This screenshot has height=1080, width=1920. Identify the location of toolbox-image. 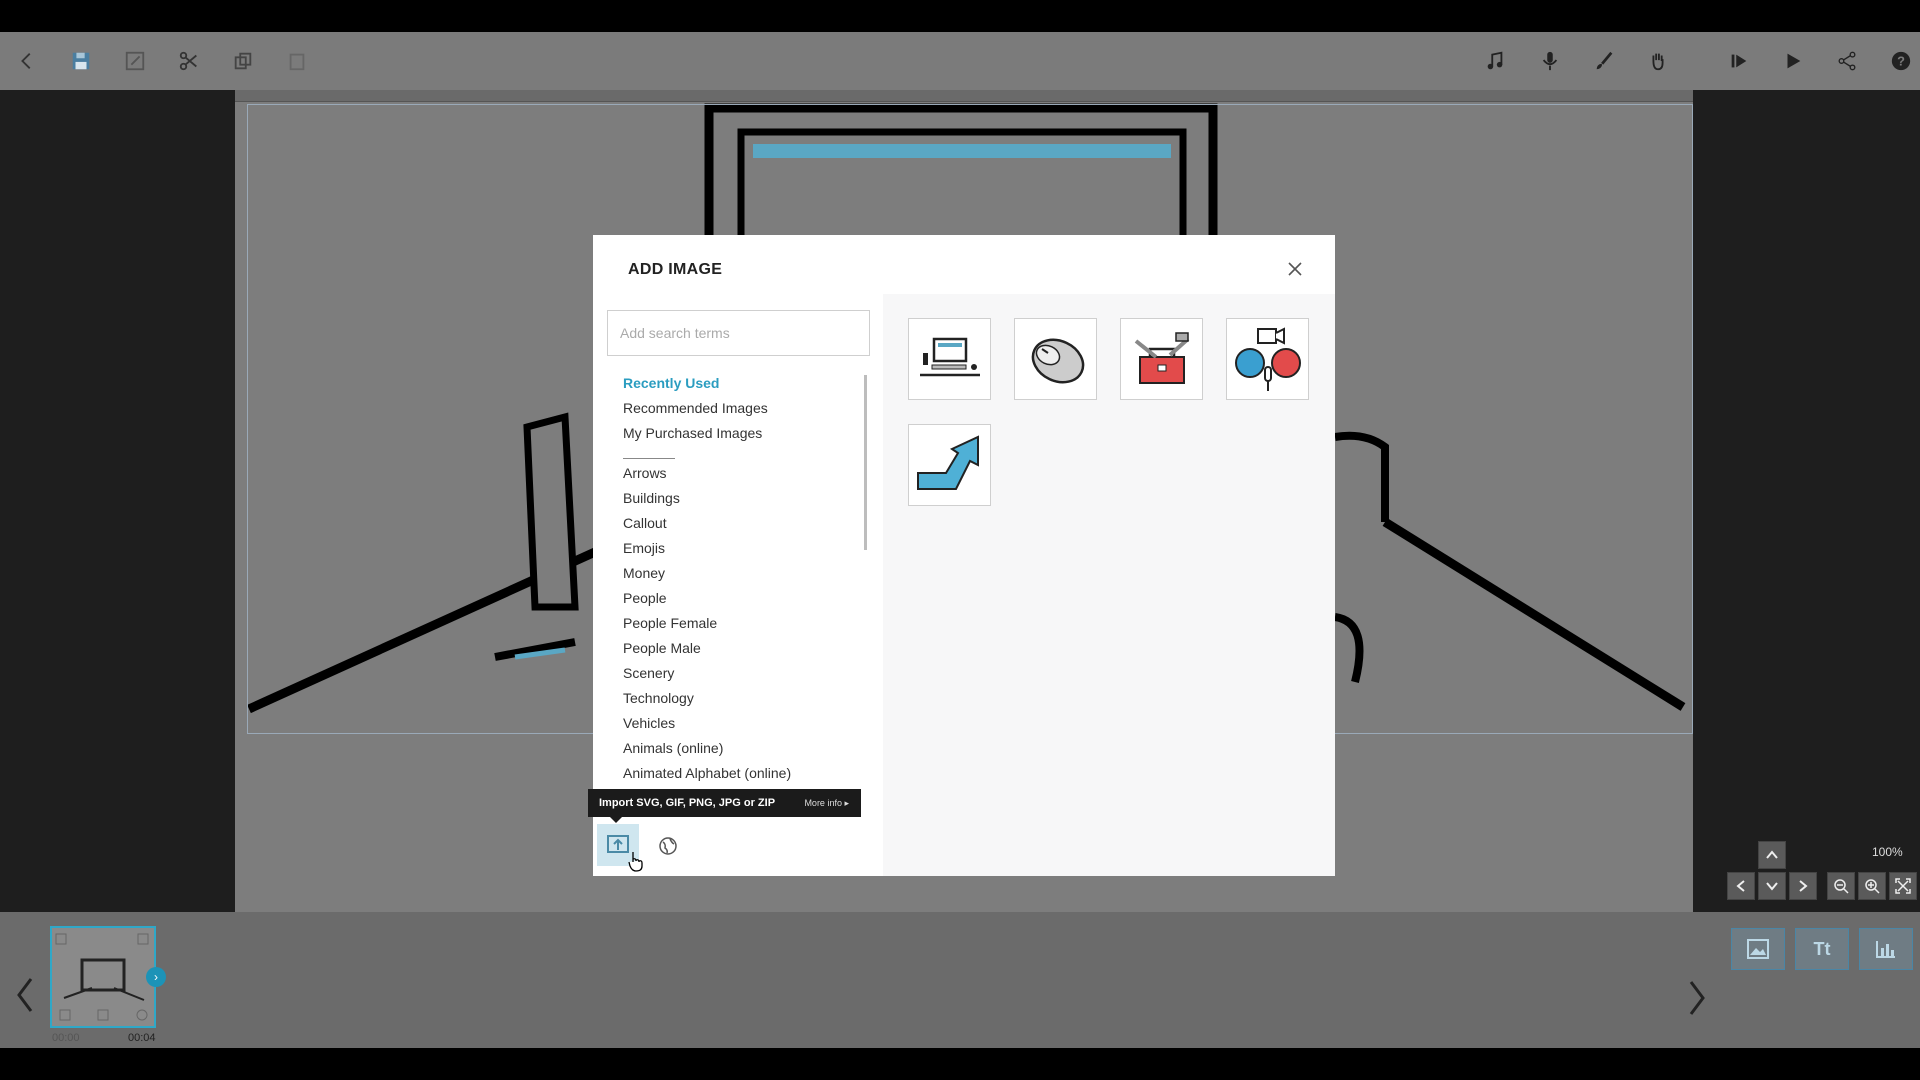
(1161, 359).